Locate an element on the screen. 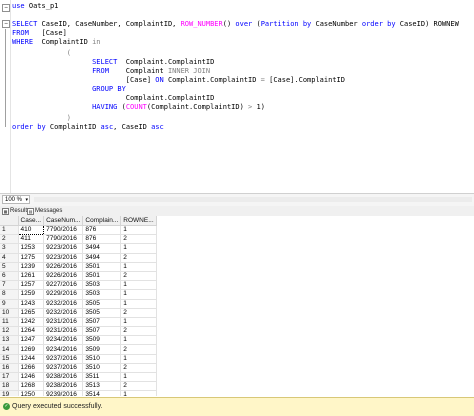  table-row: 3 1253 9223/2016 3494 1 is located at coordinates (78, 248).